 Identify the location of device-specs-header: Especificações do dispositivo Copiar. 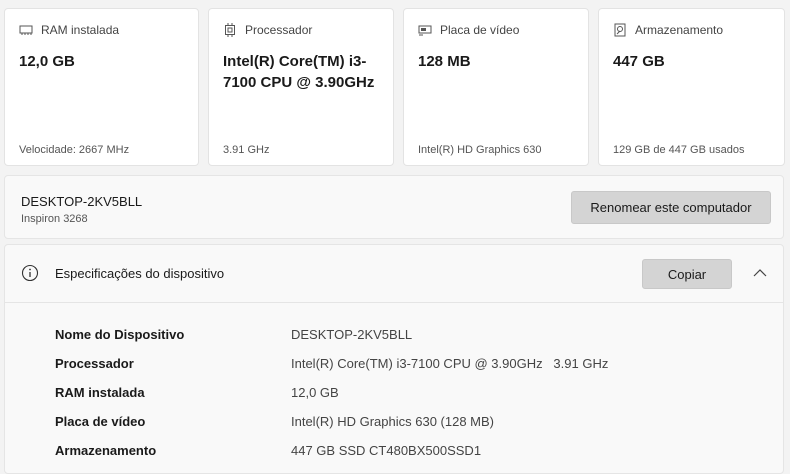
(394, 274).